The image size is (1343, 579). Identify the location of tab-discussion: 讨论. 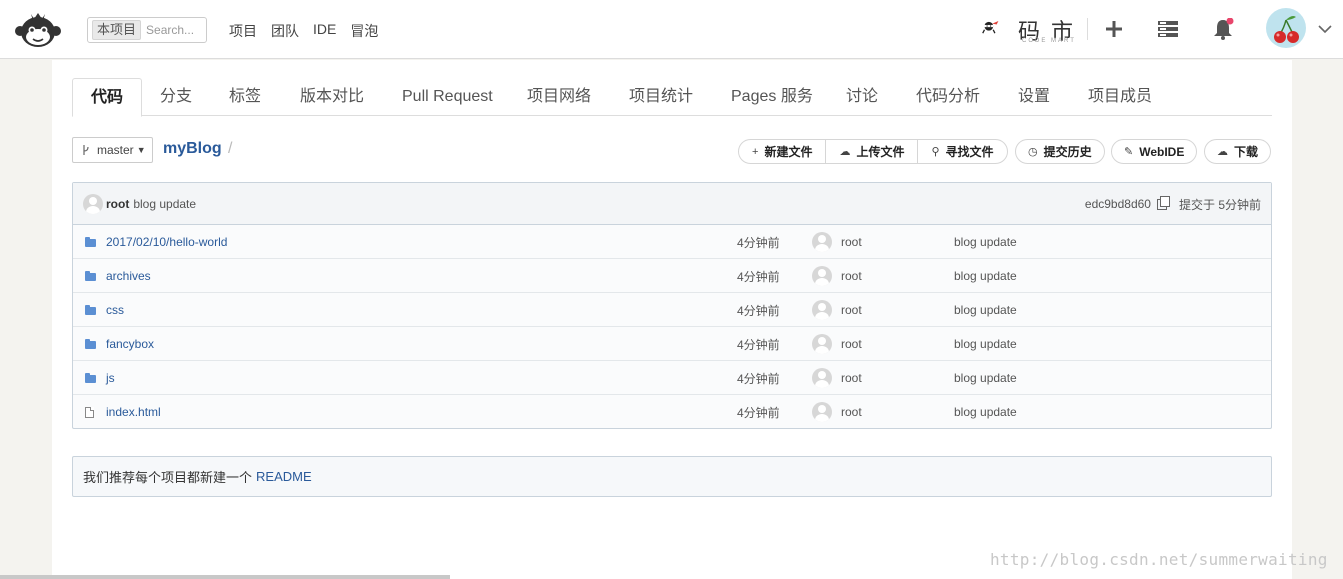
(862, 97).